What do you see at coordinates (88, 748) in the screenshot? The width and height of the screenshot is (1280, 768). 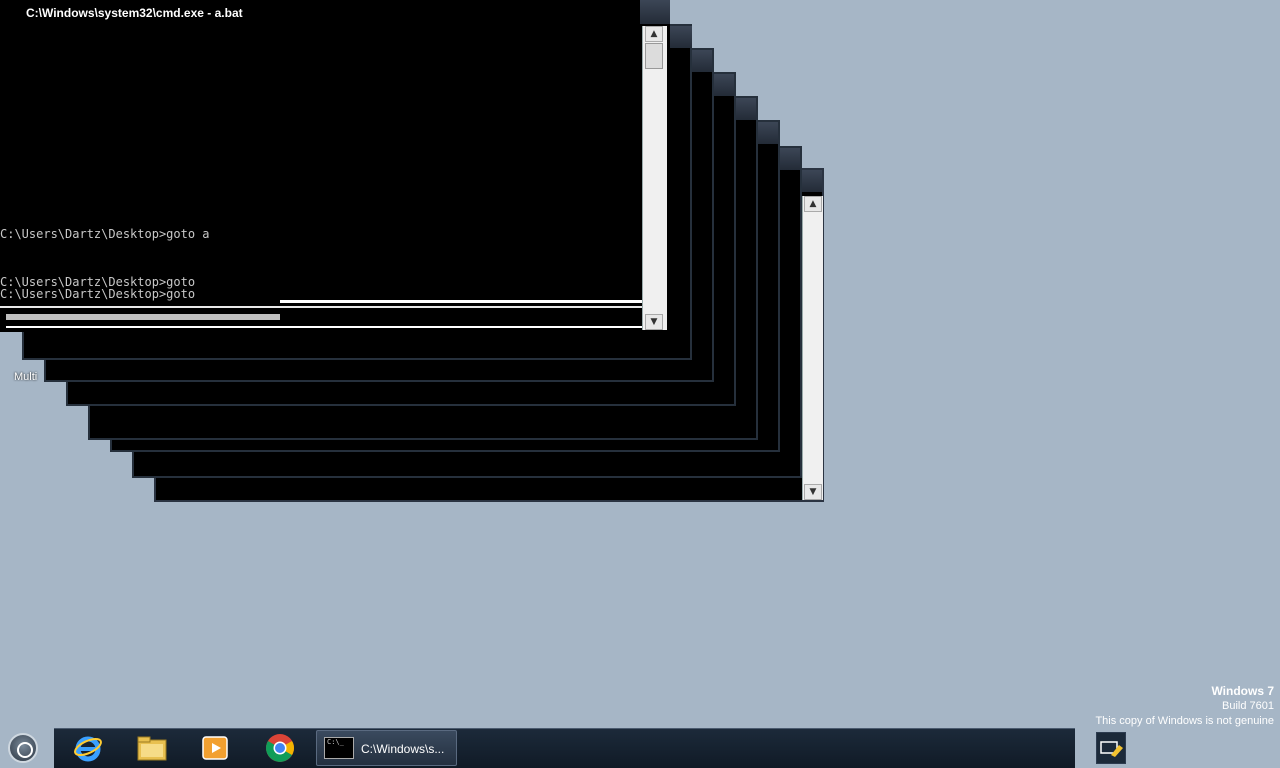 I see `internet-explorer-icon` at bounding box center [88, 748].